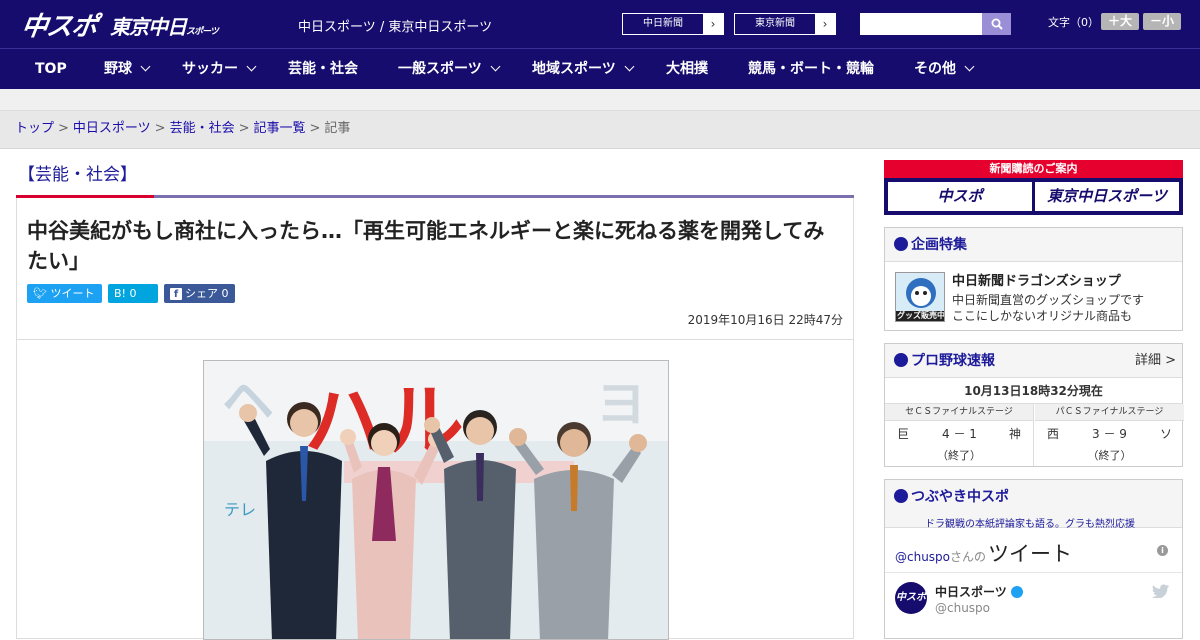  What do you see at coordinates (240, 509) in the screenshot?
I see `svg-text: テレ` at bounding box center [240, 509].